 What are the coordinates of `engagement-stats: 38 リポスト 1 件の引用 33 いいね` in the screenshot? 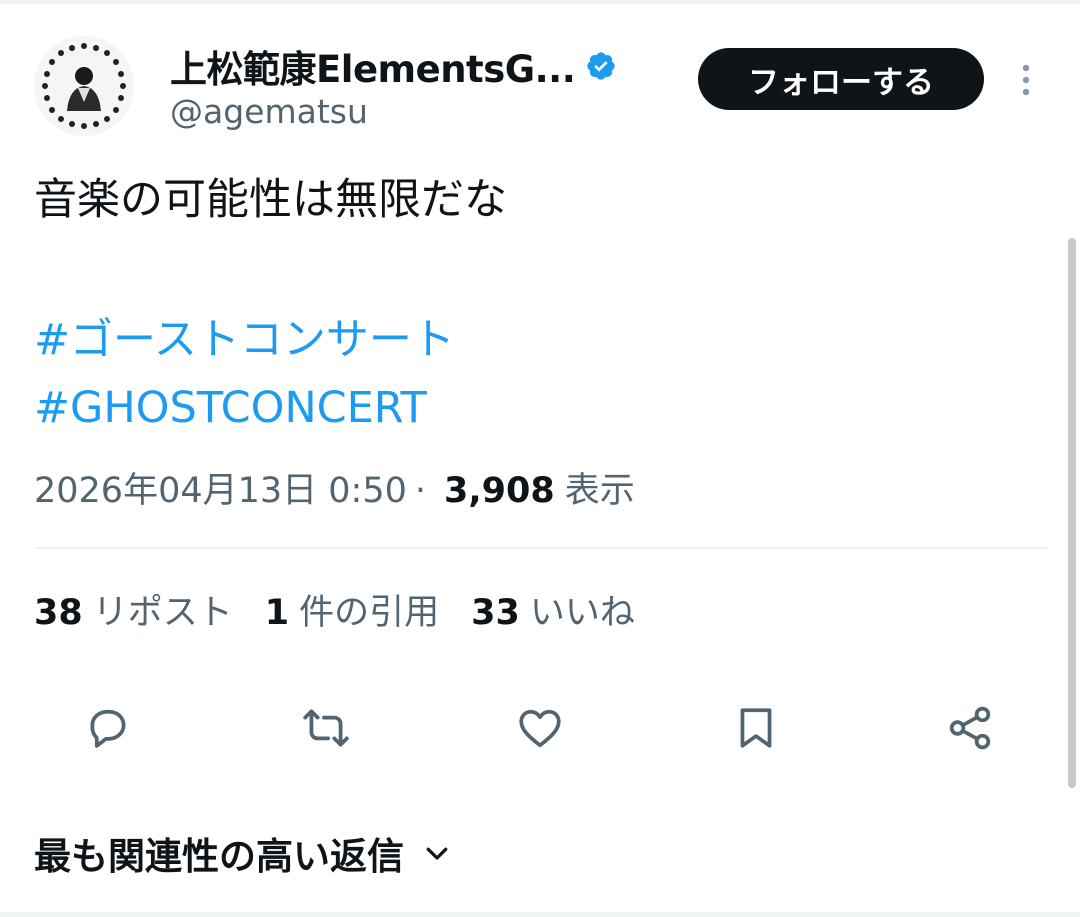 It's located at (350, 609).